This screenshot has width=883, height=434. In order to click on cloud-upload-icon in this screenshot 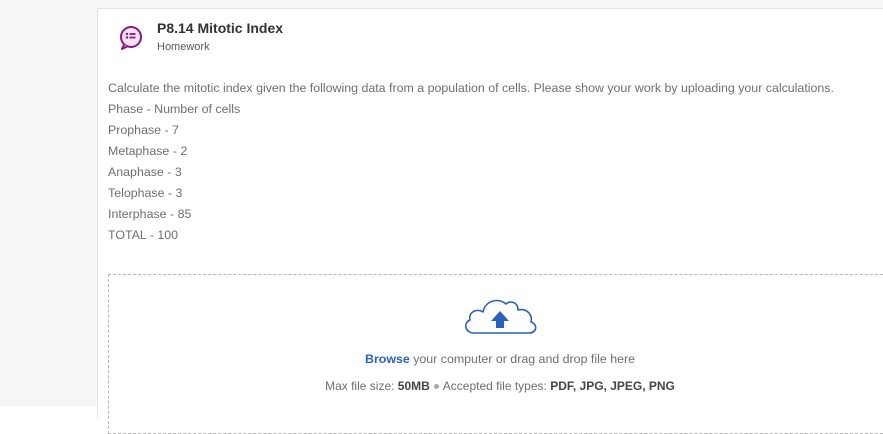, I will do `click(500, 317)`.